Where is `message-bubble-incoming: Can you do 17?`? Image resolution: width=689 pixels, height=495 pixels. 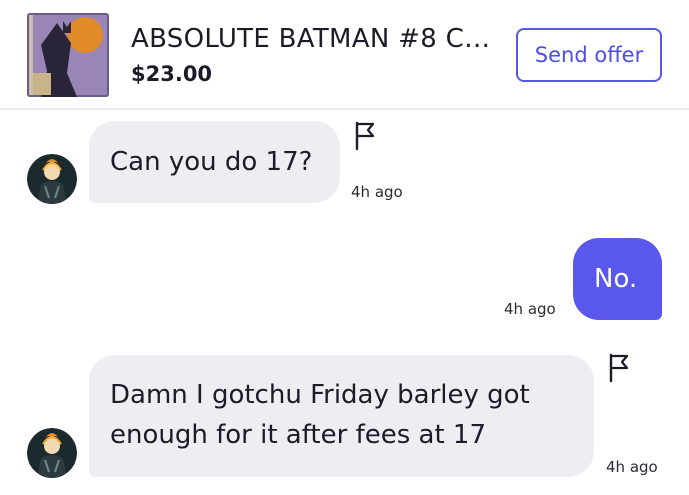 message-bubble-incoming: Can you do 17? is located at coordinates (214, 162).